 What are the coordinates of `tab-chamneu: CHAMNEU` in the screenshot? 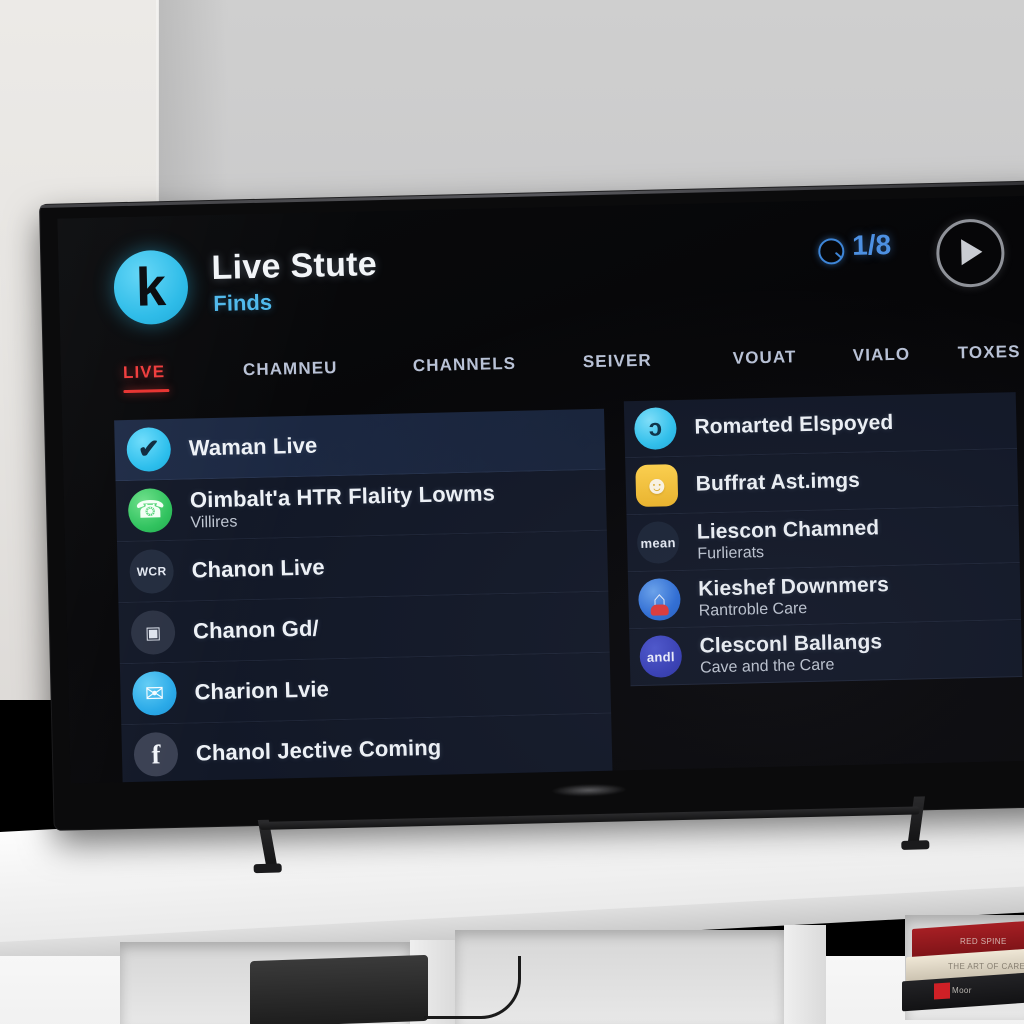 It's located at (290, 369).